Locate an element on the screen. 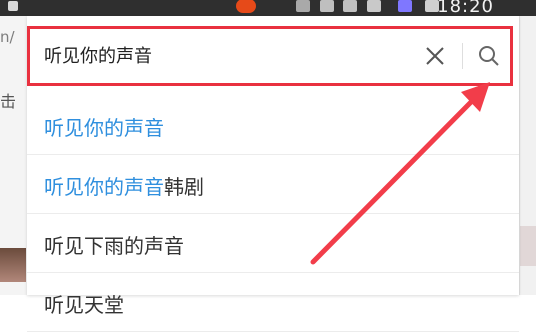  close-icon is located at coordinates (435, 56).